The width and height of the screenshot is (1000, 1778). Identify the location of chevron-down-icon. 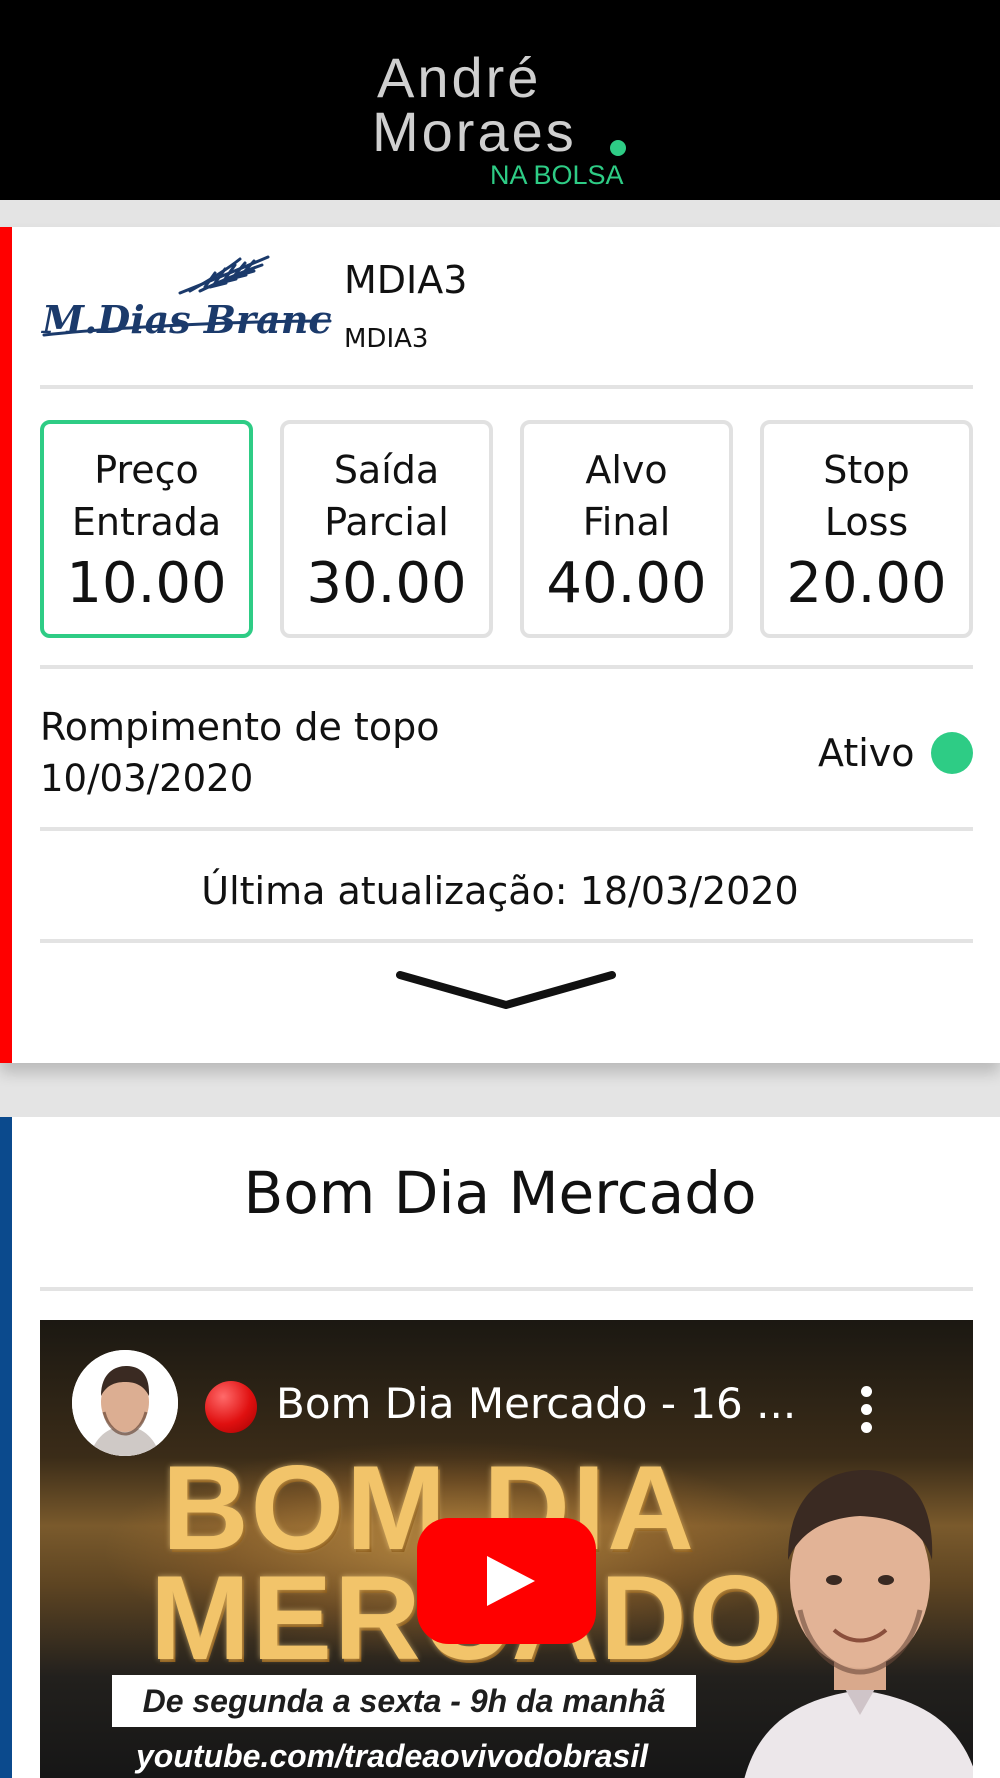
(506, 997).